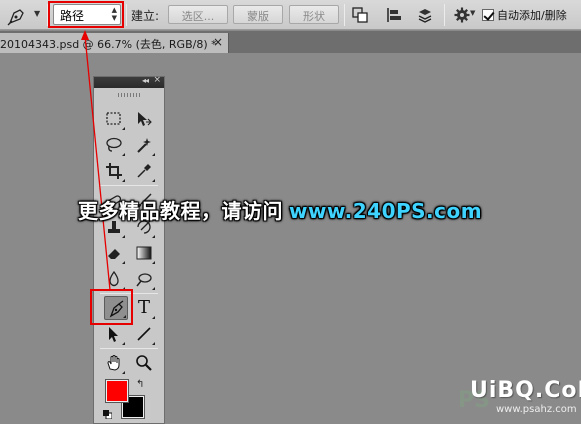 This screenshot has width=581, height=424. I want to click on site-watermark: UiBQ.CoM, so click(525, 390).